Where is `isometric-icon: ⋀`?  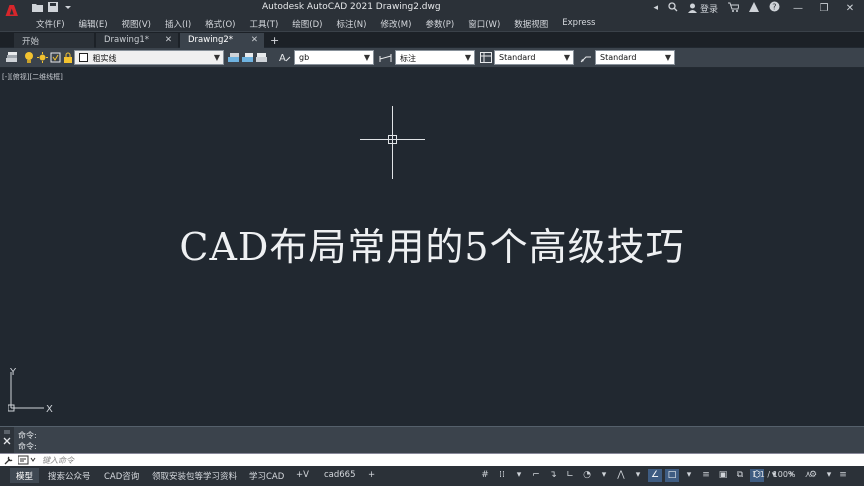 isometric-icon: ⋀ is located at coordinates (621, 475).